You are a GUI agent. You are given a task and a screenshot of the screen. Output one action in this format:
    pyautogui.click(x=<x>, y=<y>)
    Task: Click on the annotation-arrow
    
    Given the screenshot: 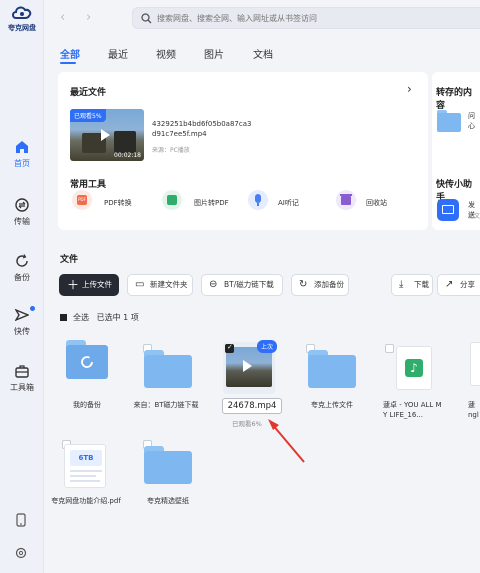 What is the action you would take?
    pyautogui.click(x=286, y=441)
    